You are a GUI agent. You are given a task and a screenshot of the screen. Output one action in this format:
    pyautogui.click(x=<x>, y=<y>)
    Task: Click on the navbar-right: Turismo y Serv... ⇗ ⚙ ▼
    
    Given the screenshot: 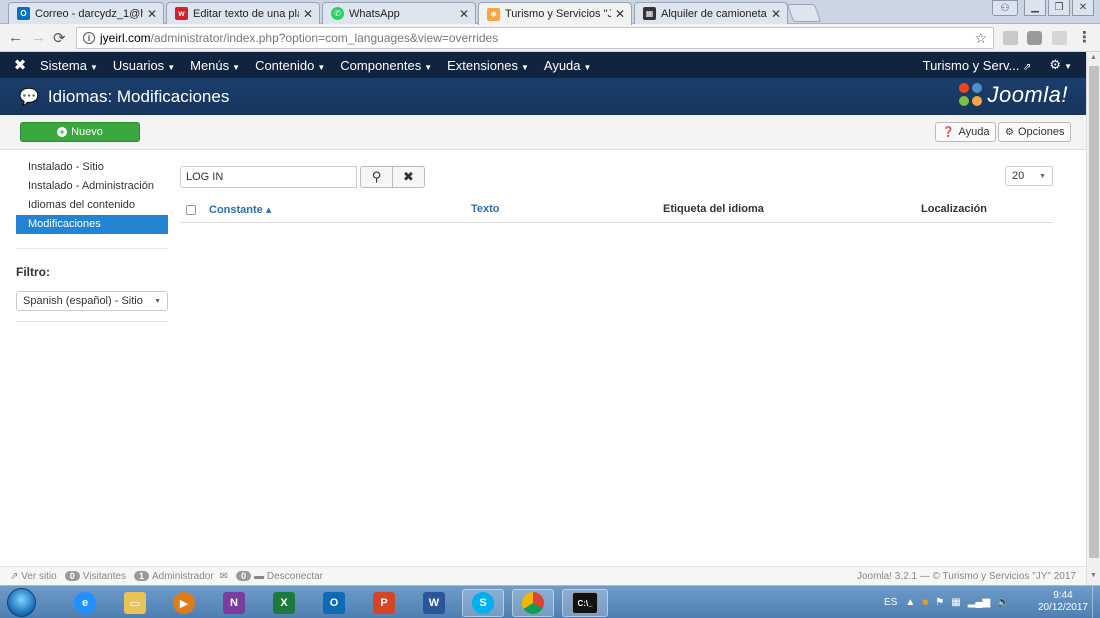 What is the action you would take?
    pyautogui.click(x=997, y=65)
    